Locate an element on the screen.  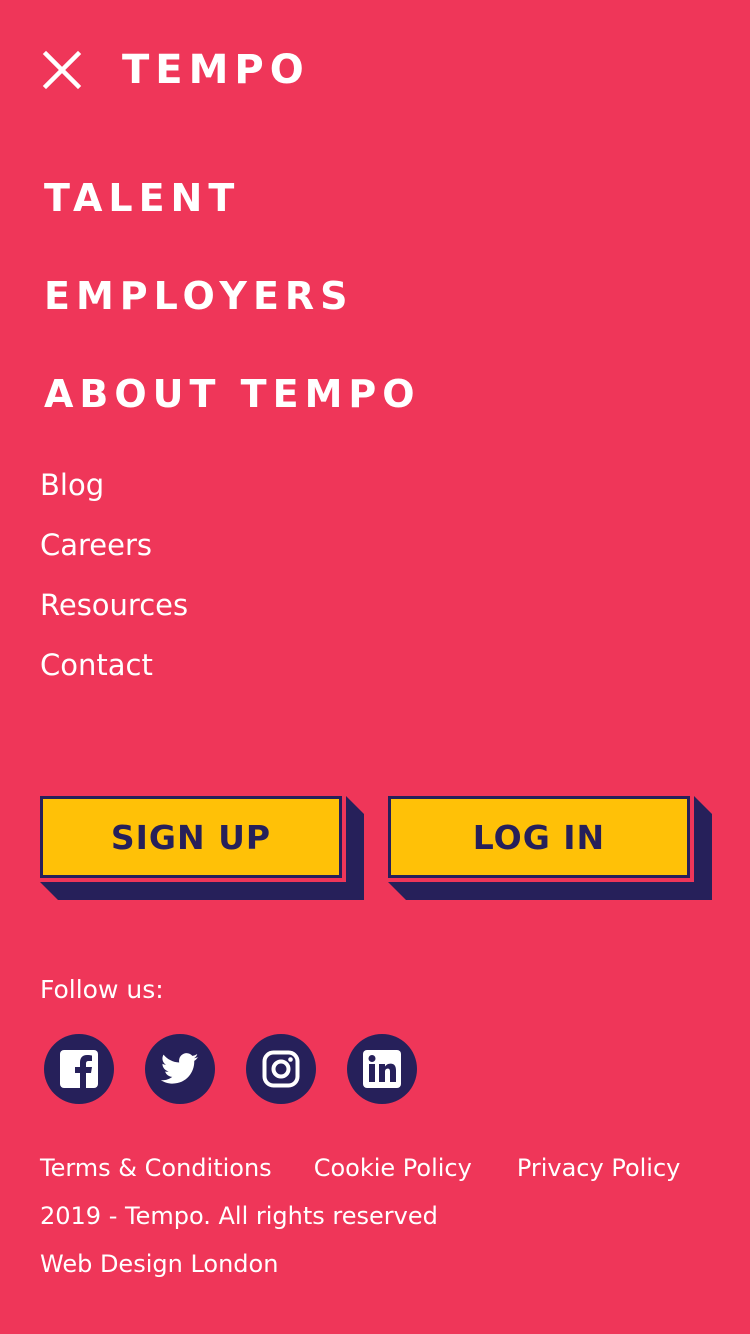
facebook-link is located at coordinates (79, 1069).